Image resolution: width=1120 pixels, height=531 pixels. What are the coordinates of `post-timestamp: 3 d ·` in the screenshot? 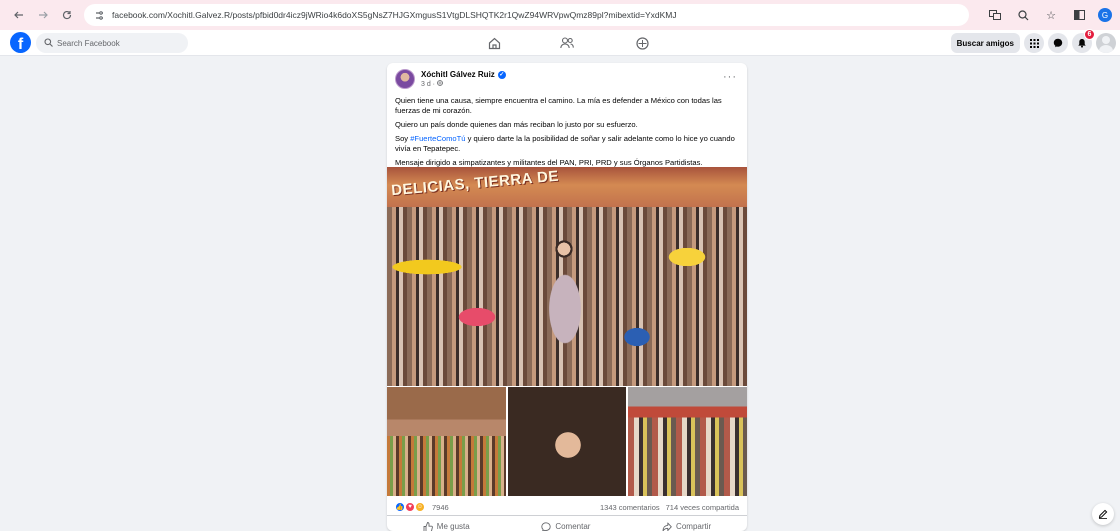 It's located at (428, 84).